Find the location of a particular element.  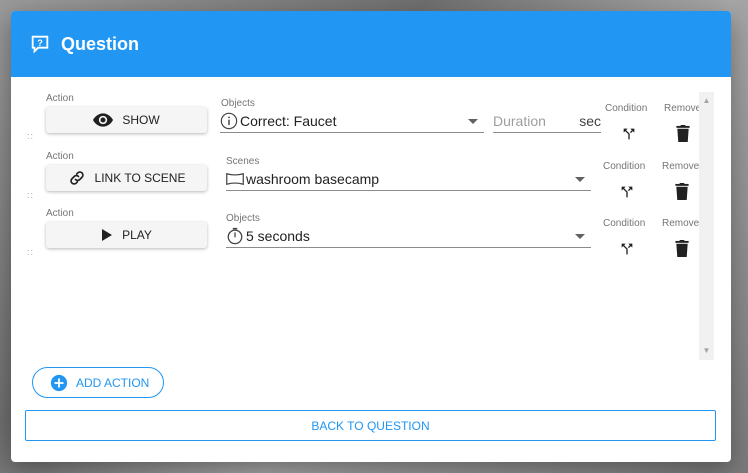

add-action-button: ADD ACTION is located at coordinates (98, 382).